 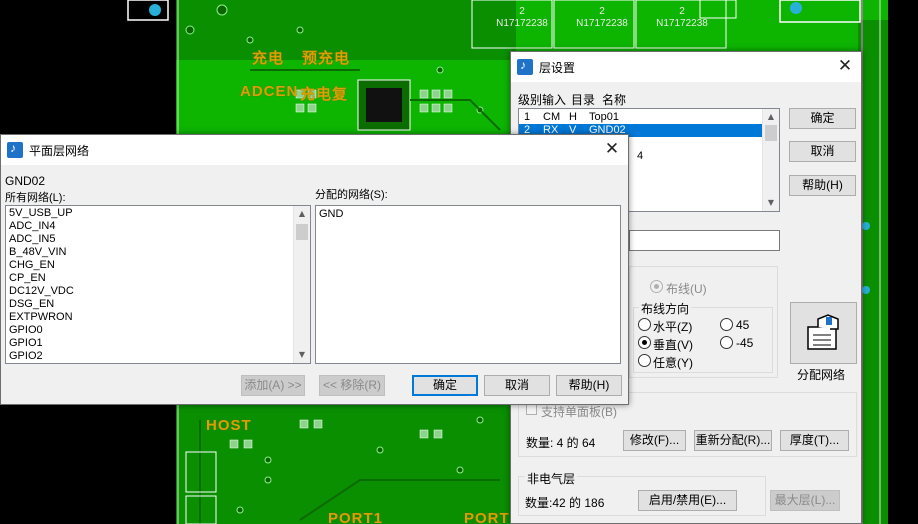 What do you see at coordinates (644, 360) in the screenshot?
I see `dir-any-radio` at bounding box center [644, 360].